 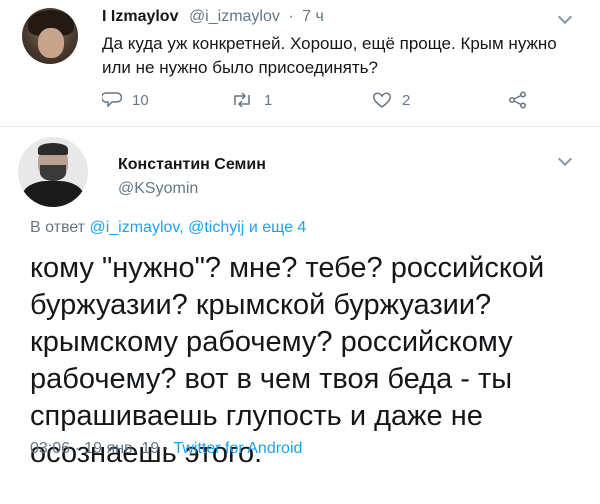 I want to click on retweet-icon, so click(x=242, y=100).